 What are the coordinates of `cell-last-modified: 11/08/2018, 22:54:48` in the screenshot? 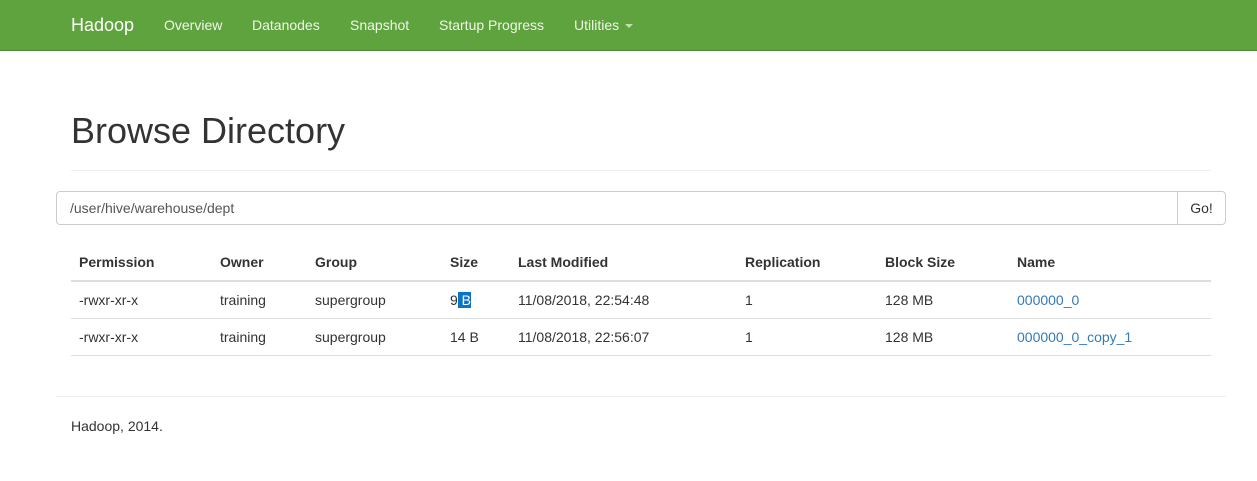 It's located at (584, 300).